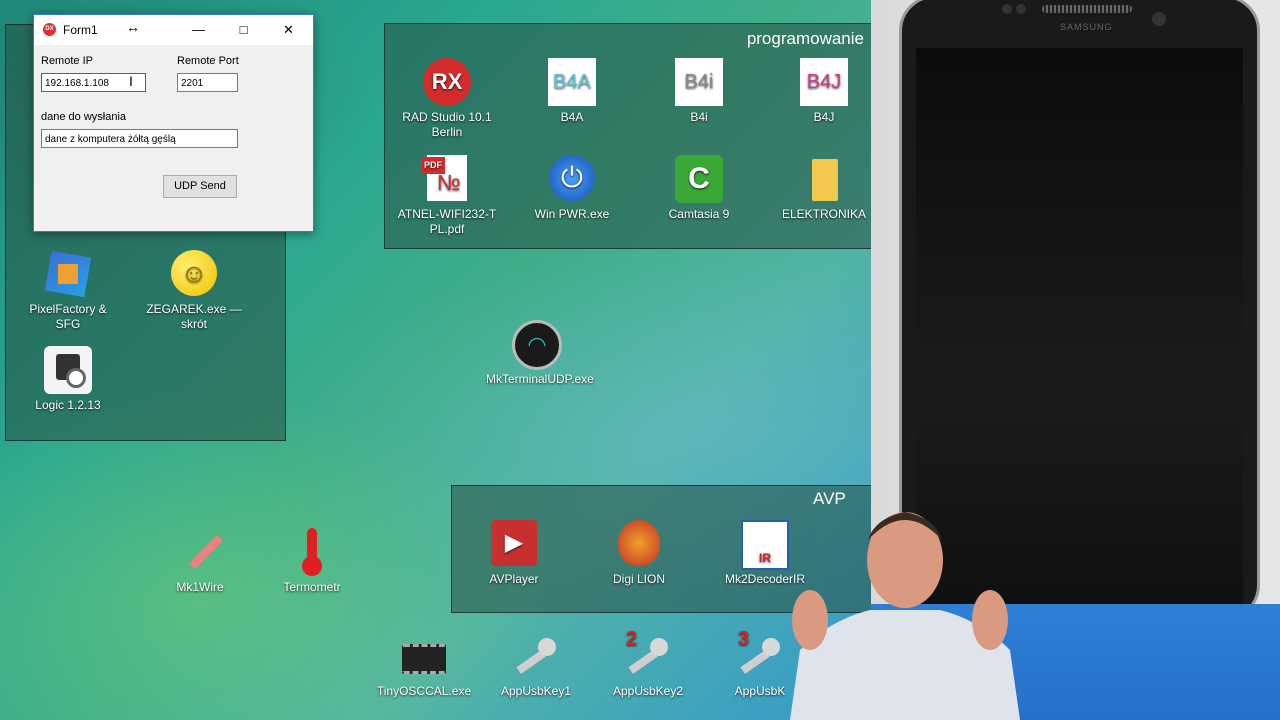 The height and width of the screenshot is (720, 1280). I want to click on speaker-grille, so click(1087, 9).